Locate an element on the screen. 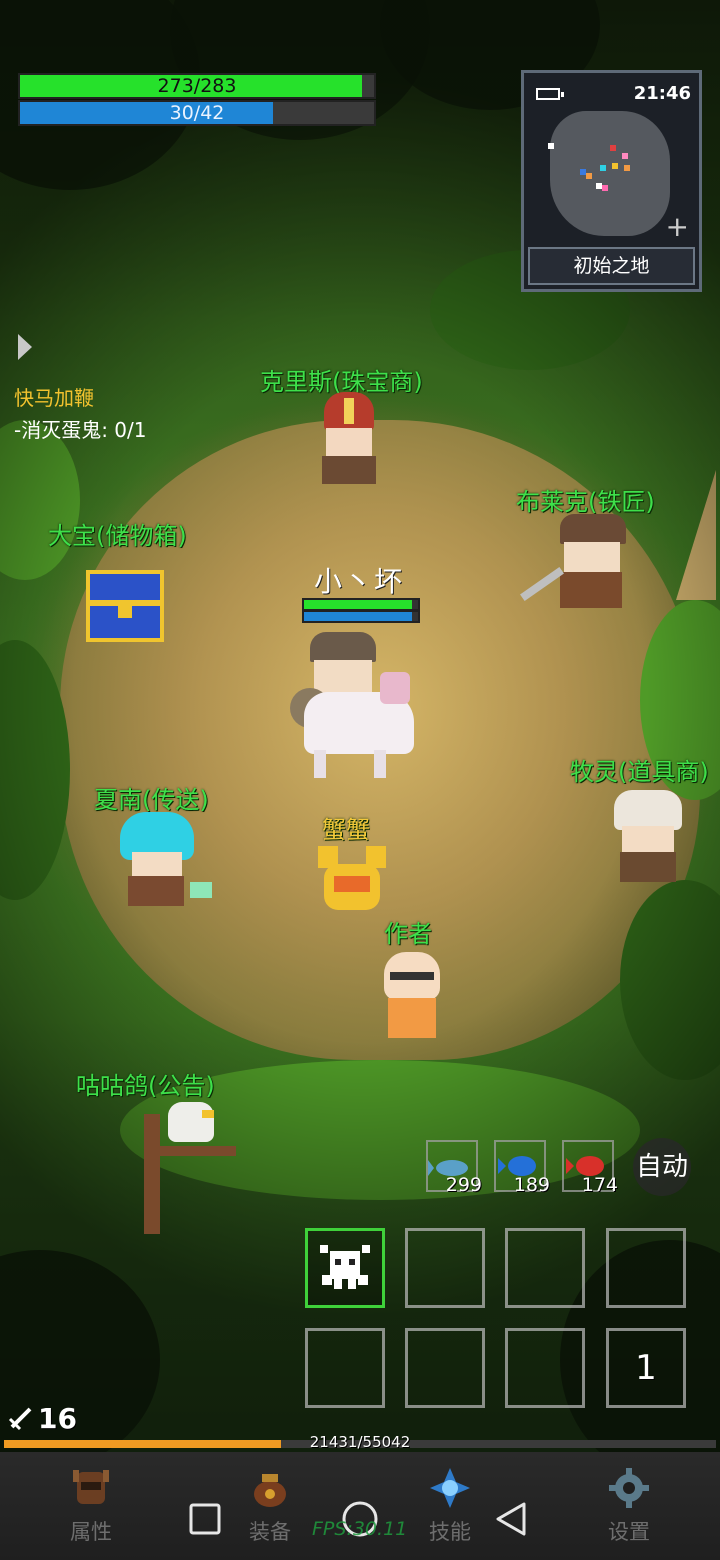 The height and width of the screenshot is (1560, 720). star-gem-icon is located at coordinates (450, 1488).